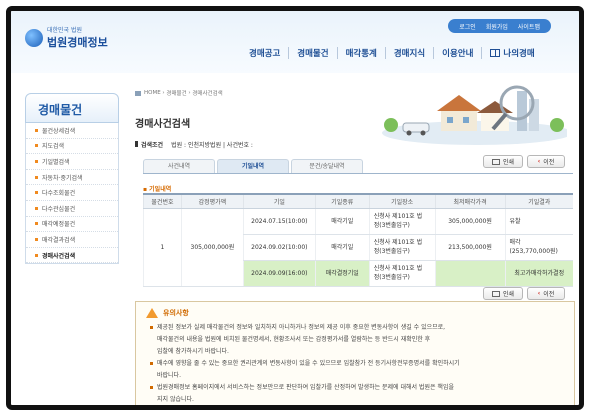 The height and width of the screenshot is (420, 590). I want to click on top-utility-bar: 로그인 회원가입 사이트맵, so click(499, 26).